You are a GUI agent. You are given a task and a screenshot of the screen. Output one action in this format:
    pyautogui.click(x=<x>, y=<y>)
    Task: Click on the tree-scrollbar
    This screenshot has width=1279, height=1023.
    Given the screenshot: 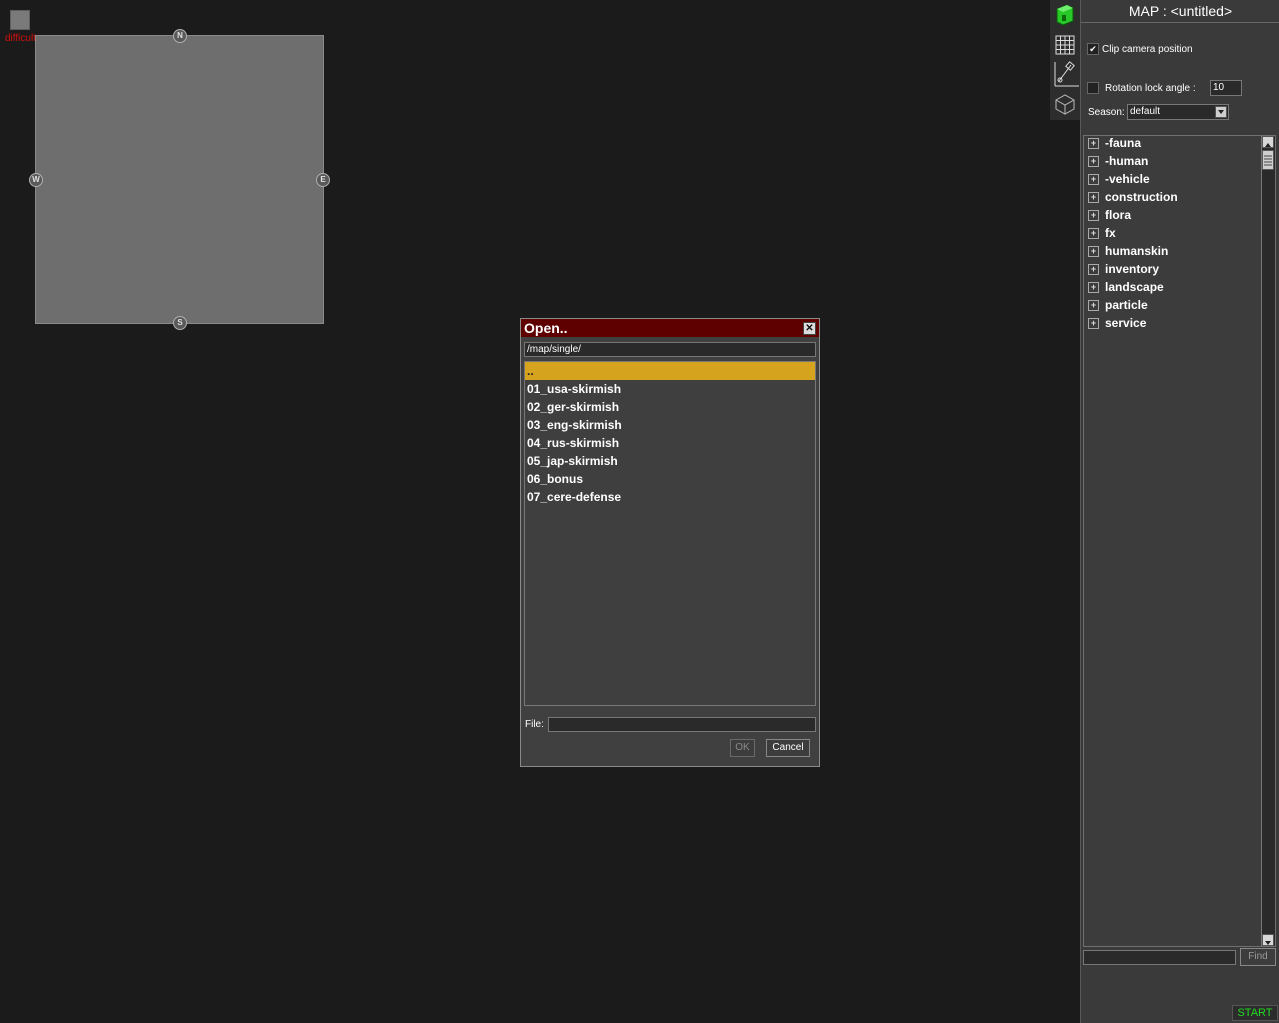 What is the action you would take?
    pyautogui.click(x=1268, y=541)
    